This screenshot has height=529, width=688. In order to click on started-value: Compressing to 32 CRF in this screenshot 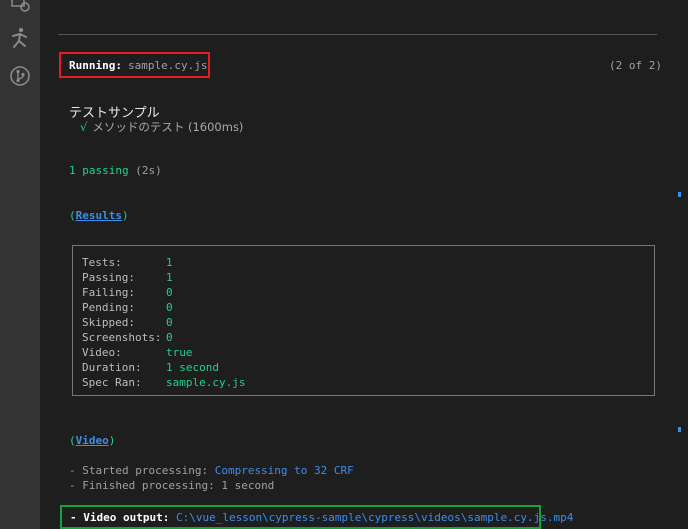, I will do `click(284, 470)`.